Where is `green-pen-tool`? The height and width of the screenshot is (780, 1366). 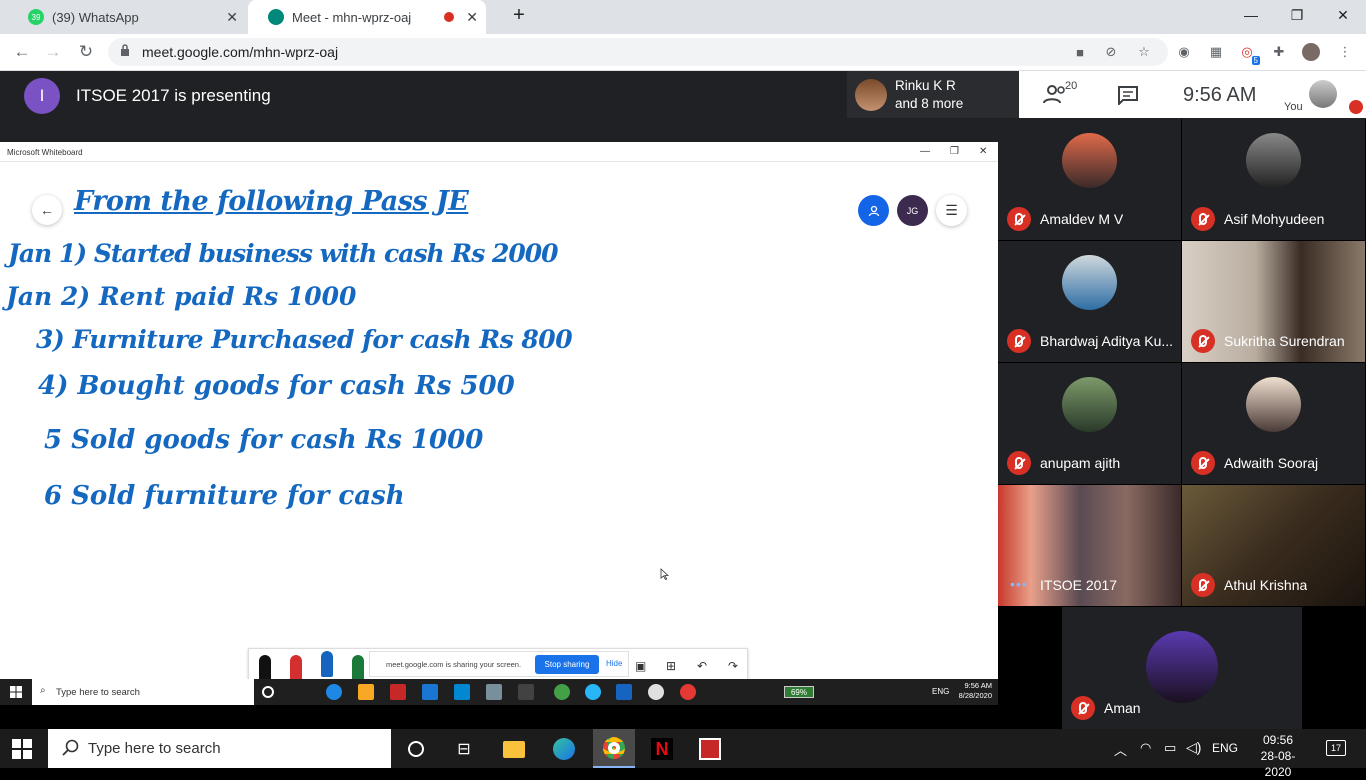 green-pen-tool is located at coordinates (358, 668).